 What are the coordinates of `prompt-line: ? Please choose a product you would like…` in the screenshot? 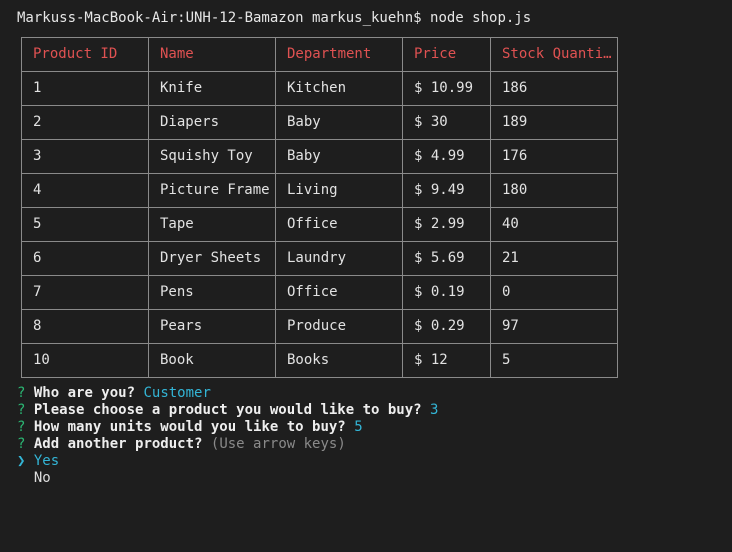 It's located at (227, 410).